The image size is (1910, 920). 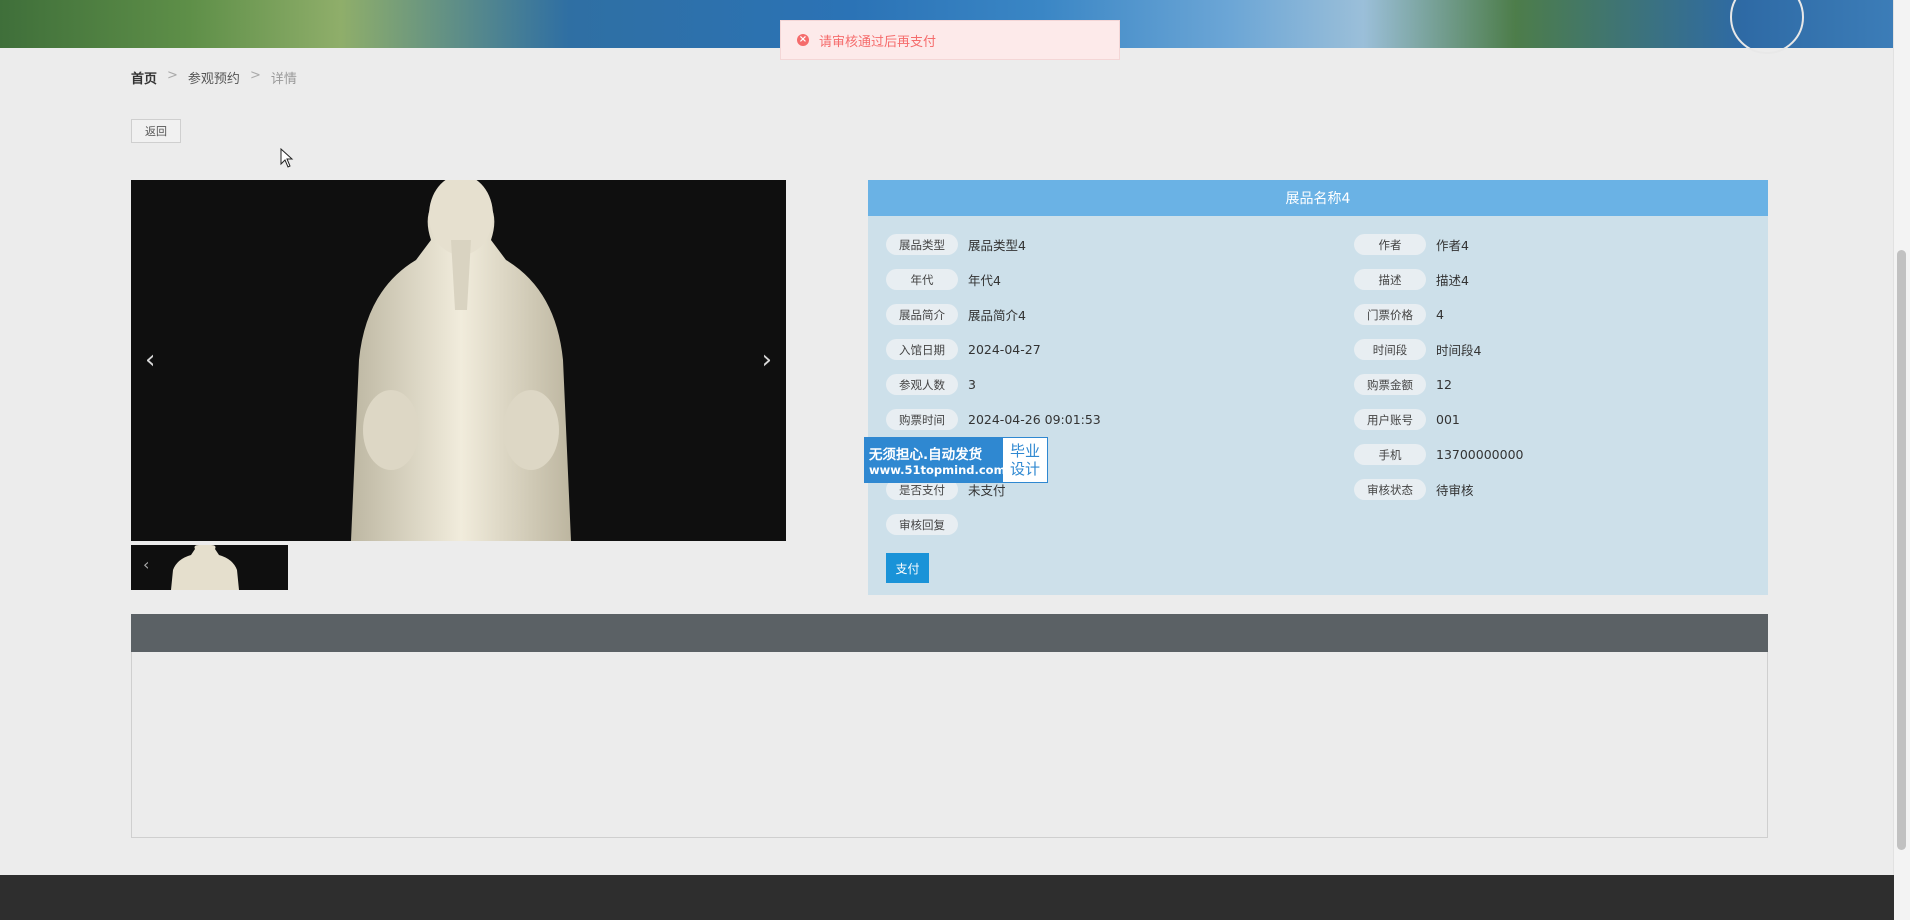 I want to click on field-review-status: 审核状态 待审核, so click(x=1414, y=489).